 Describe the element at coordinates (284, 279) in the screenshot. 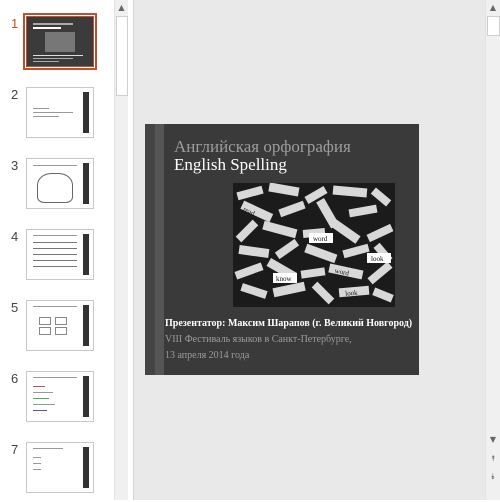

I see `photo-word: know` at that location.